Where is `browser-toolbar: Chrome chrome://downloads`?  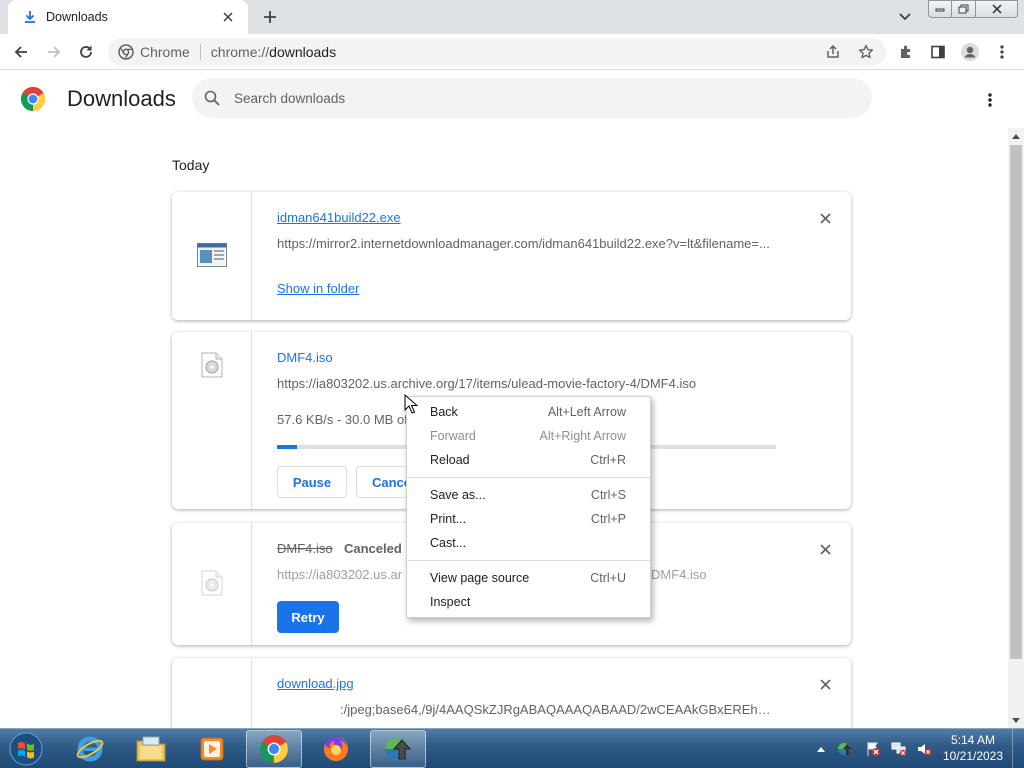 browser-toolbar: Chrome chrome://downloads is located at coordinates (512, 52).